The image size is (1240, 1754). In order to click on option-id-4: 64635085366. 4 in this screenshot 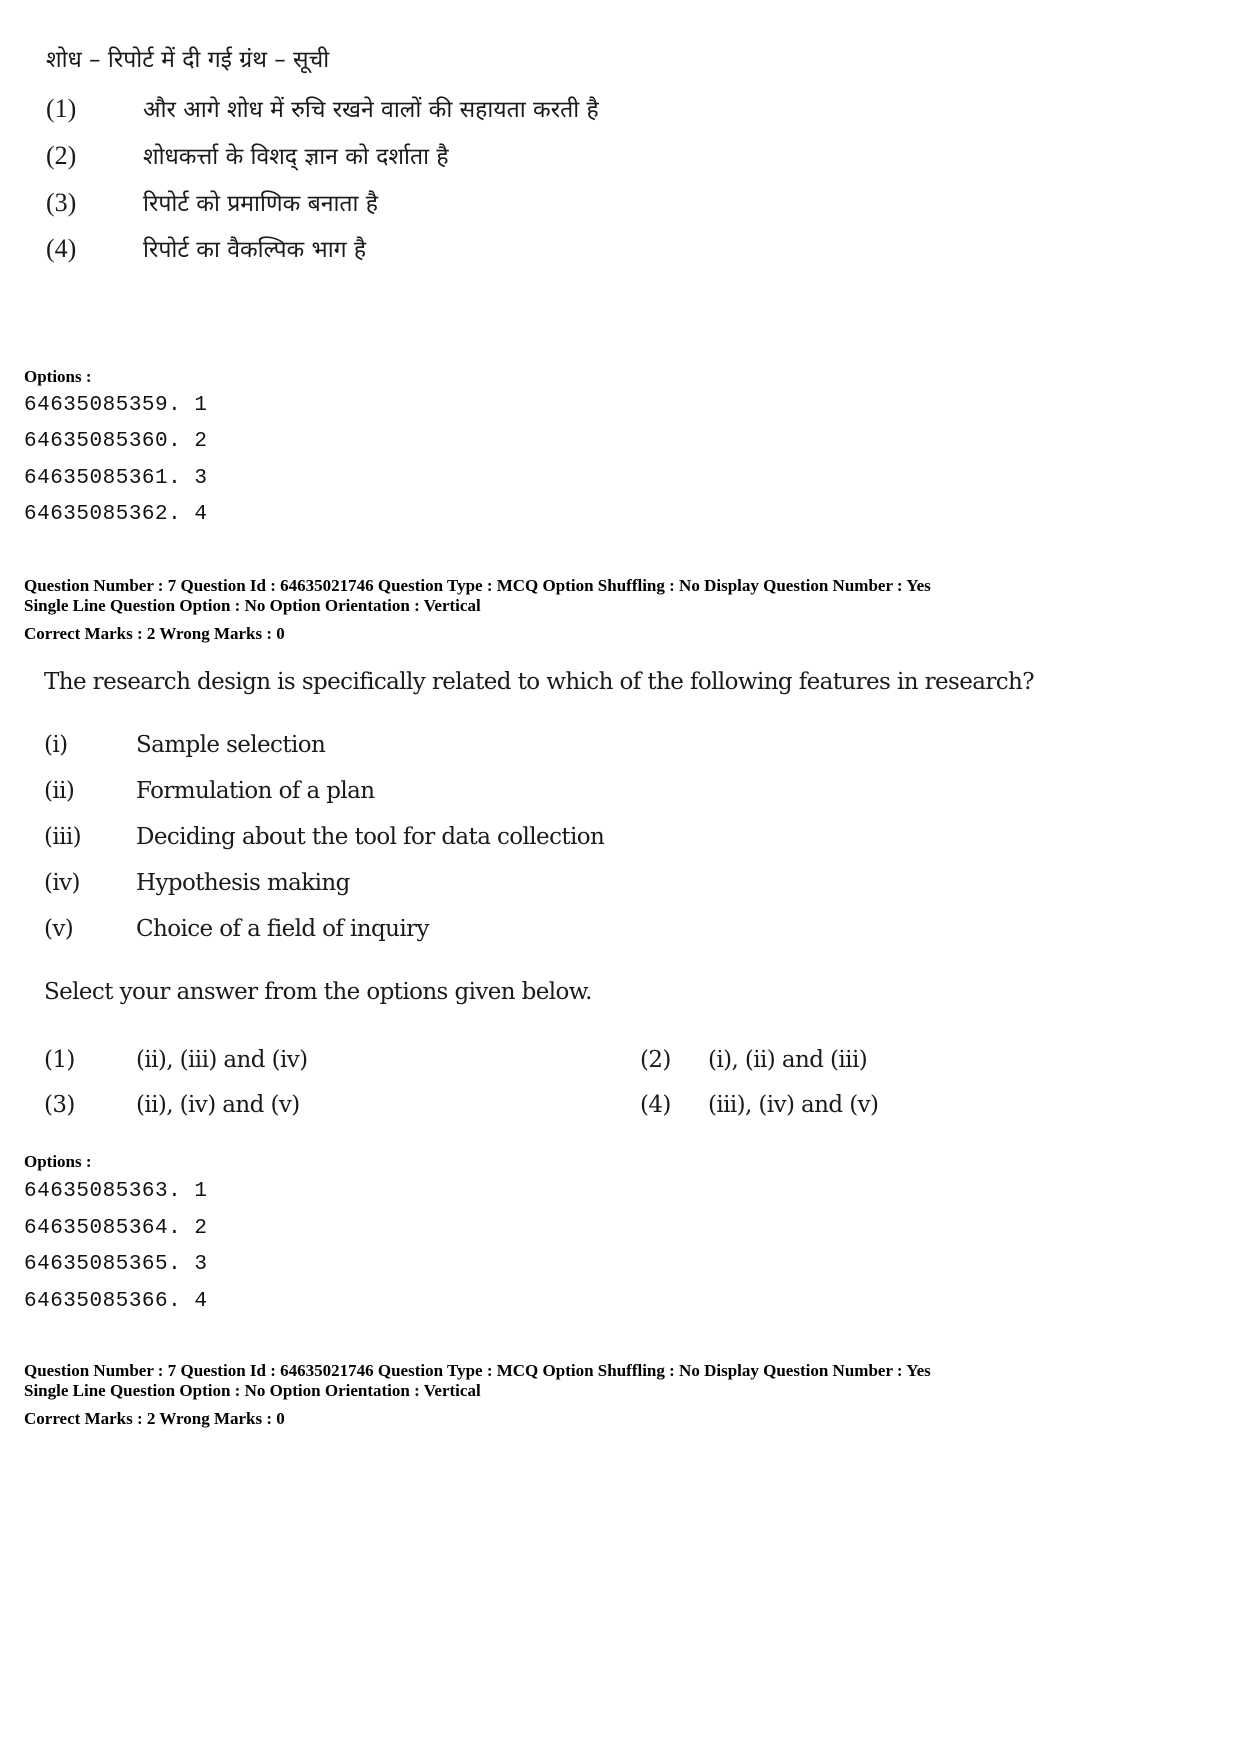, I will do `click(116, 1301)`.